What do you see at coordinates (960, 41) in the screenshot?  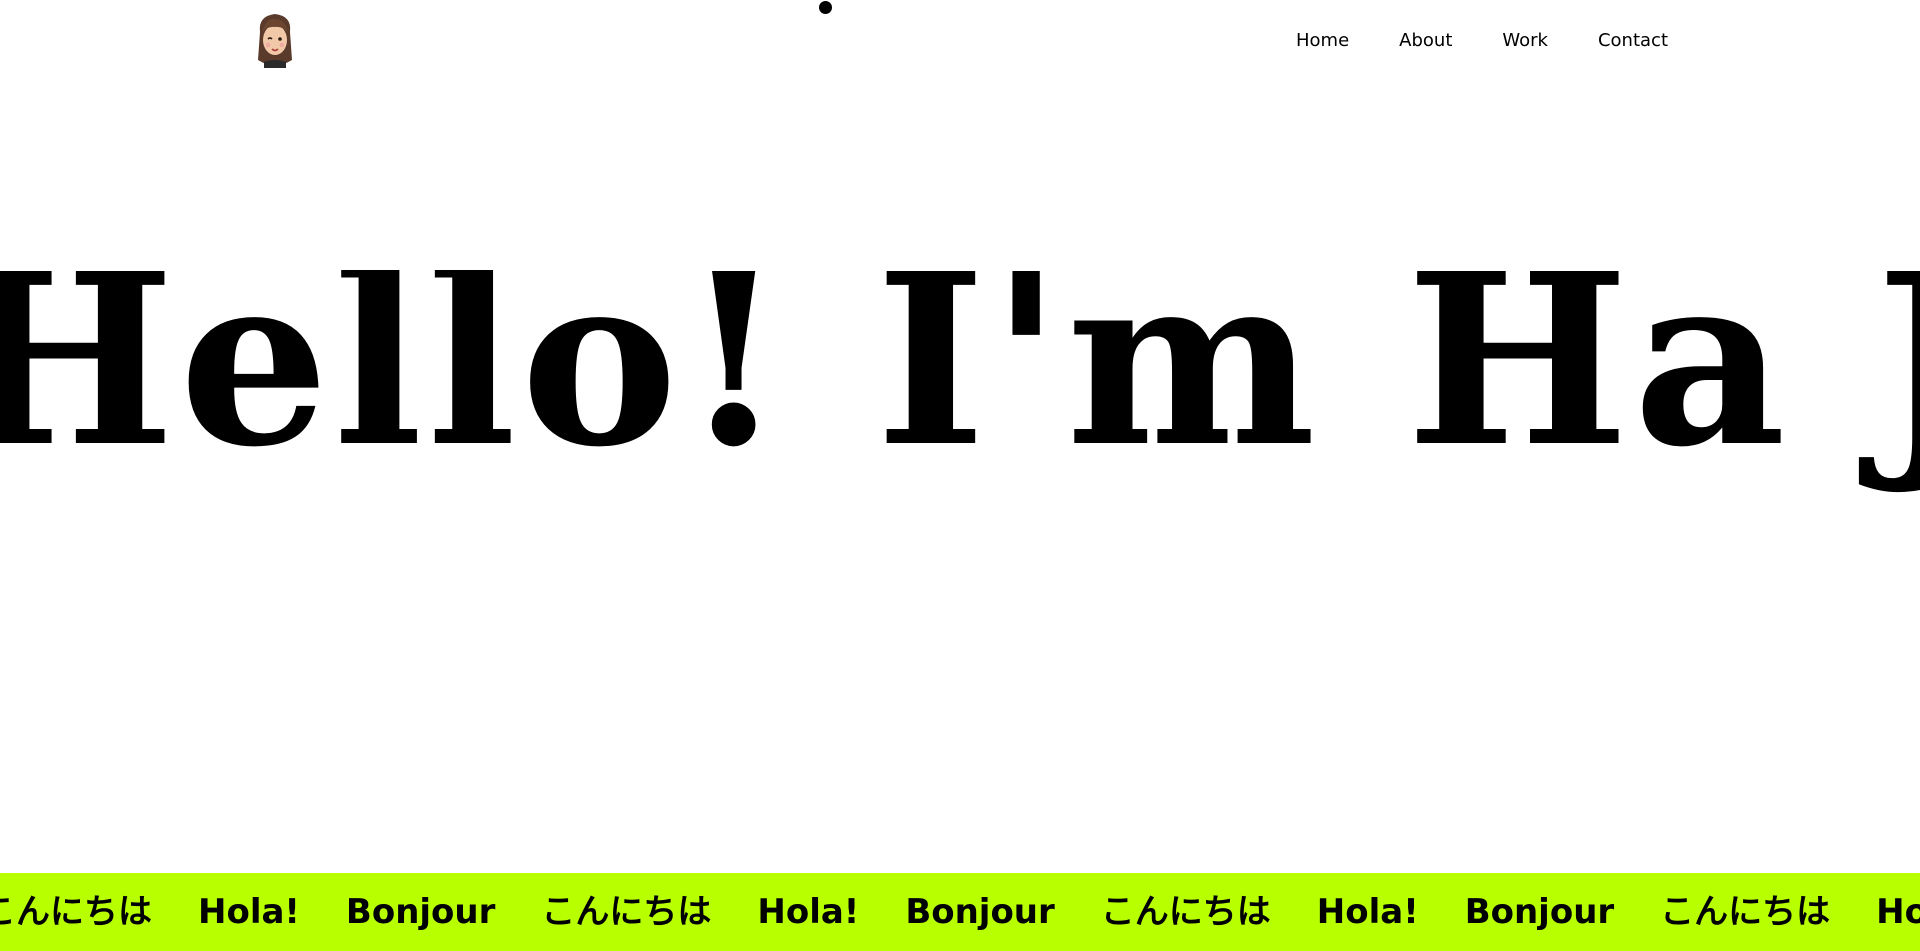 I see `site-header: Home About Work Contact` at bounding box center [960, 41].